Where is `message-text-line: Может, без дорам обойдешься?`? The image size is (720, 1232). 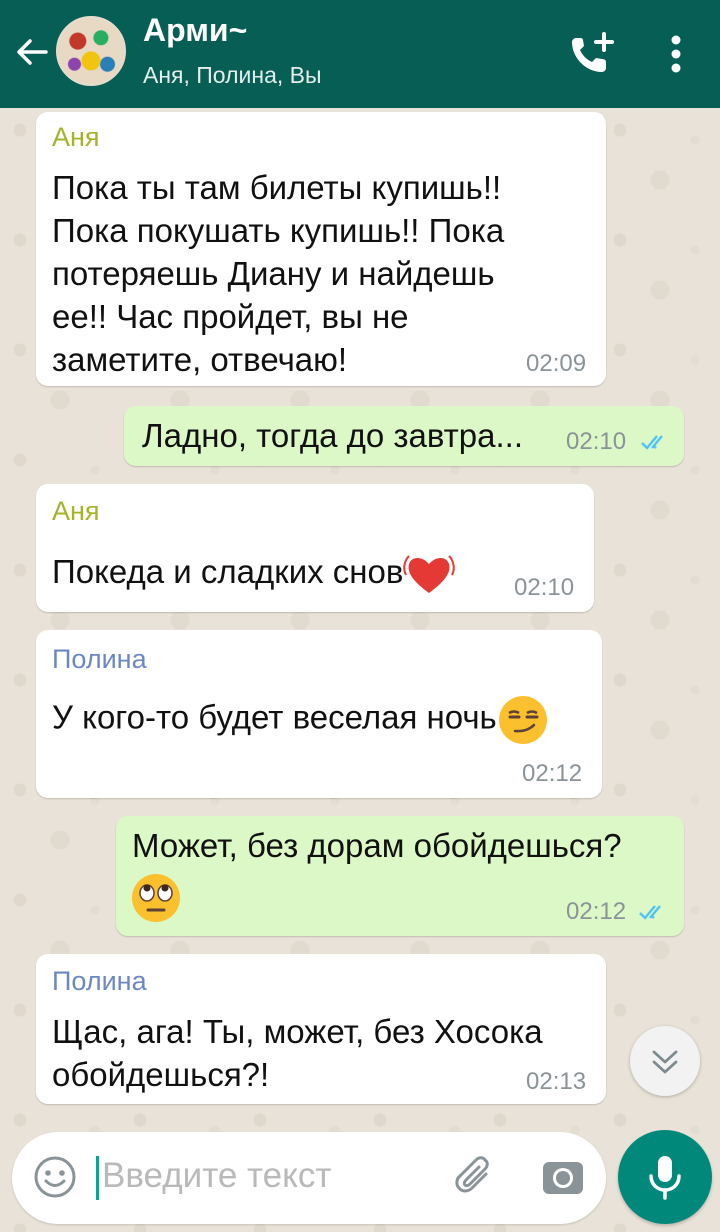
message-text-line: Может, без дорам обойдешься? is located at coordinates (377, 845).